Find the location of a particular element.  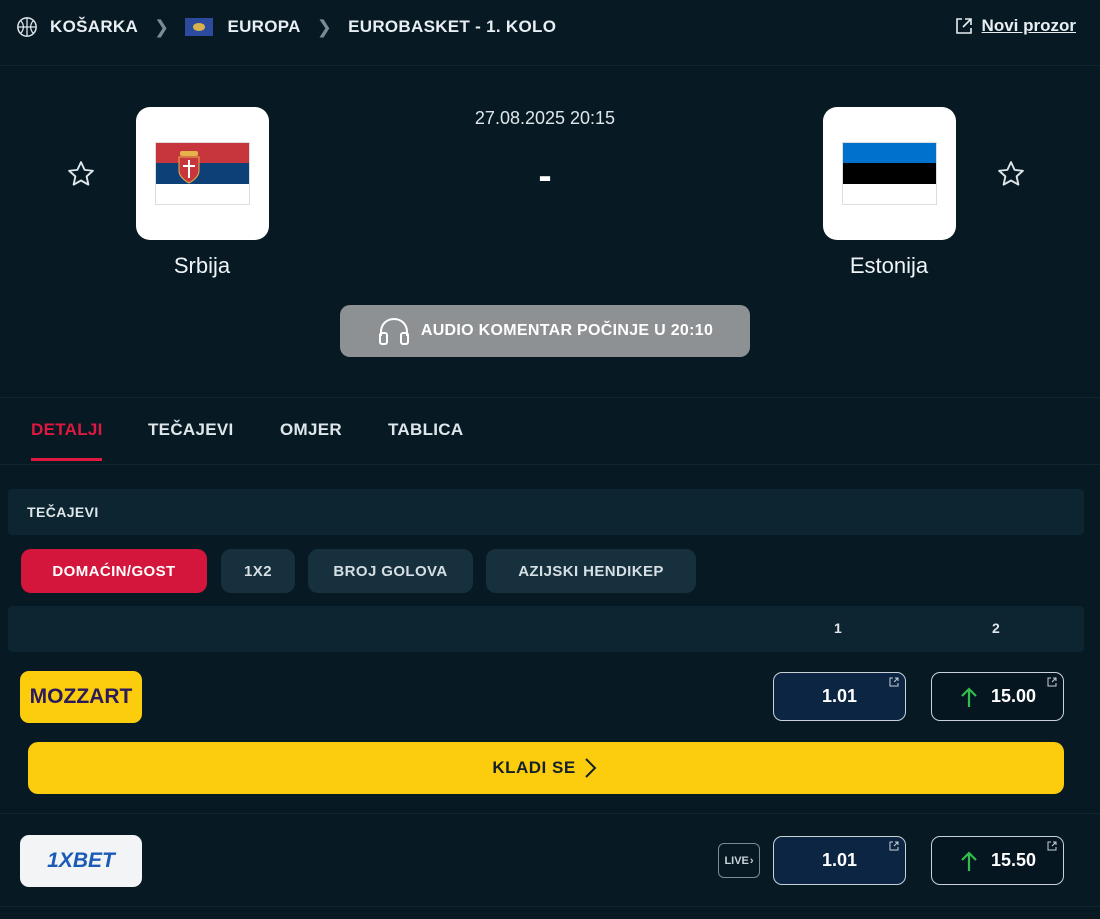

breadcrumb-competition: EUROBASKET - 1. KOLO is located at coordinates (452, 27).